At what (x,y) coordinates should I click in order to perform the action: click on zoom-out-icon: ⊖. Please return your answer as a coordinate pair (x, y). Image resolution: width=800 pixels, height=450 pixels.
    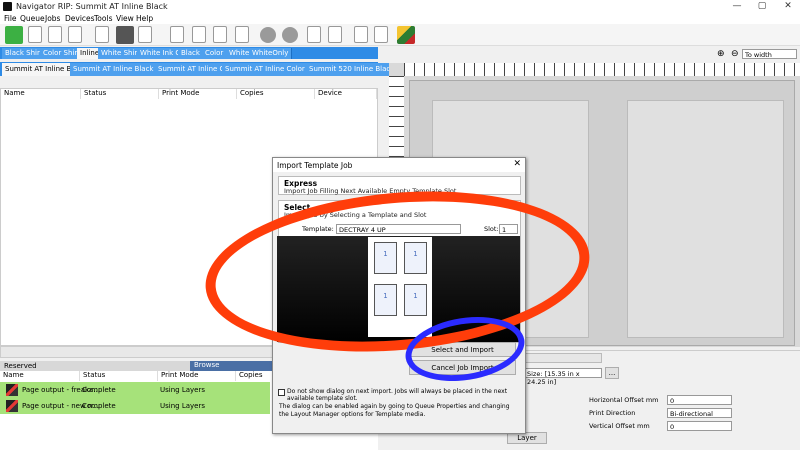
    Looking at the image, I should click on (735, 54).